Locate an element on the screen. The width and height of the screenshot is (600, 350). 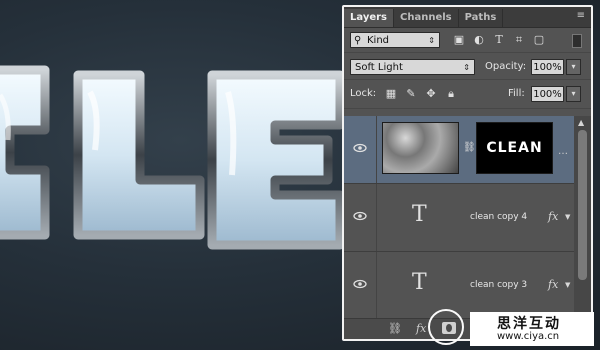
opacity-dropdown-button: ▾ is located at coordinates (573, 67).